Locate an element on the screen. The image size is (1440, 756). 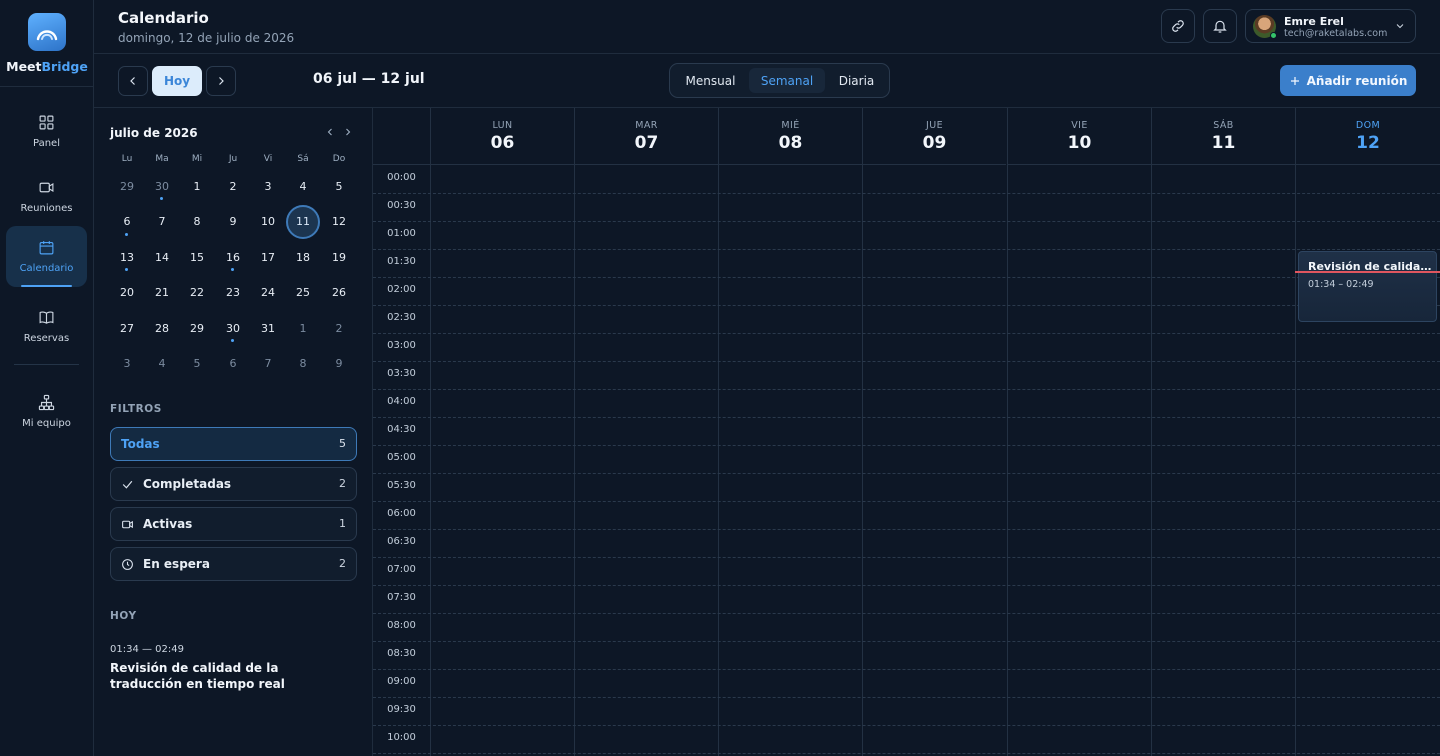
view-weekly-tab: Semanal is located at coordinates (787, 80).